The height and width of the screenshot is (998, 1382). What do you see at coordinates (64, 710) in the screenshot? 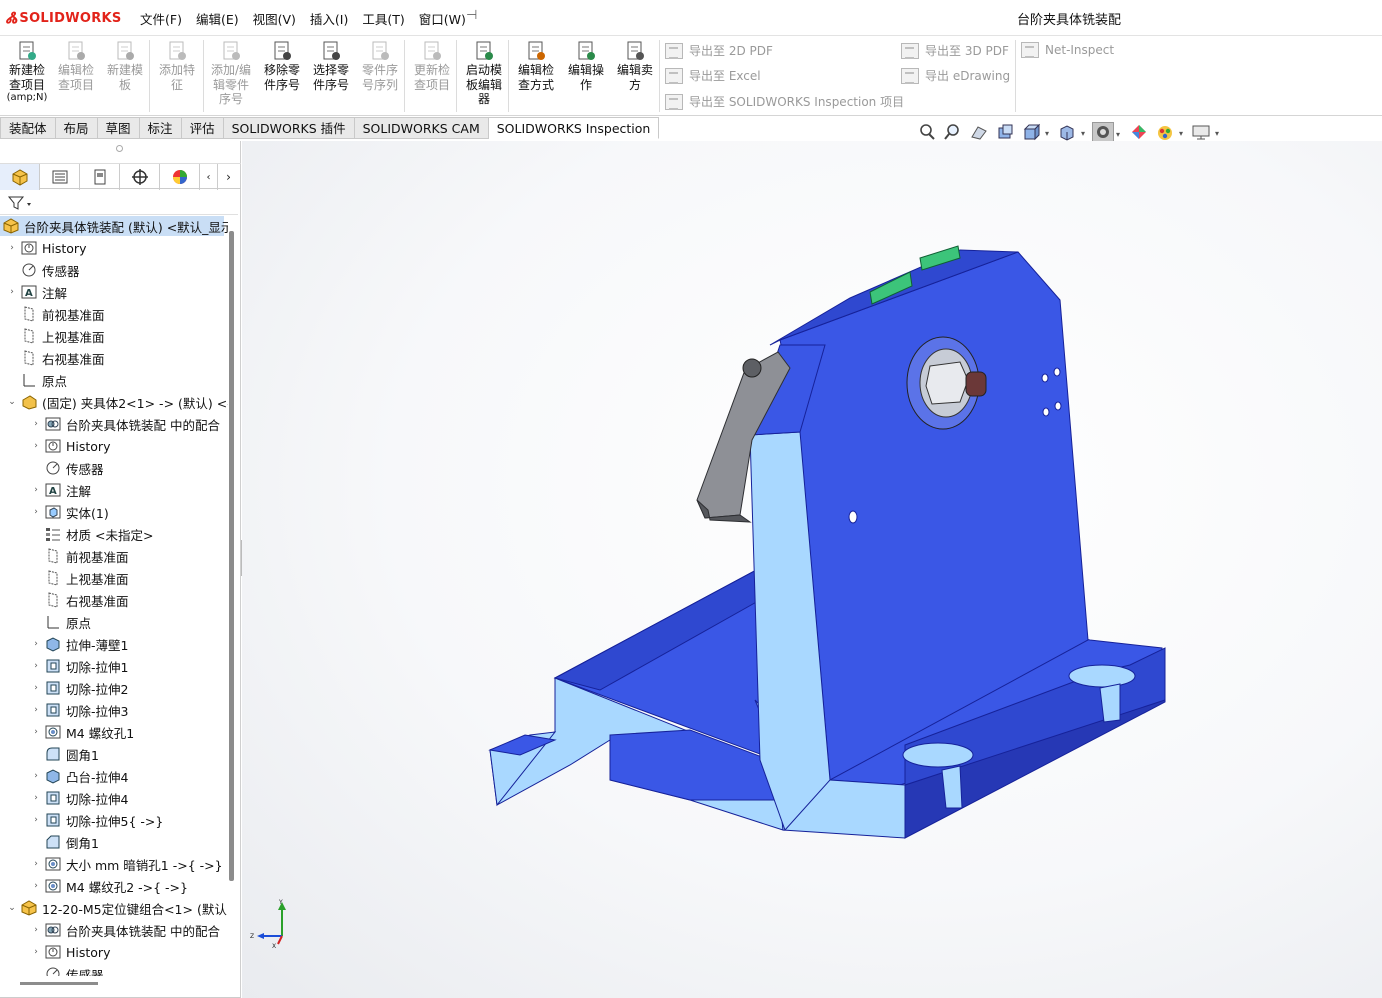
I see `tree-item: › 切除-拉伸3` at bounding box center [64, 710].